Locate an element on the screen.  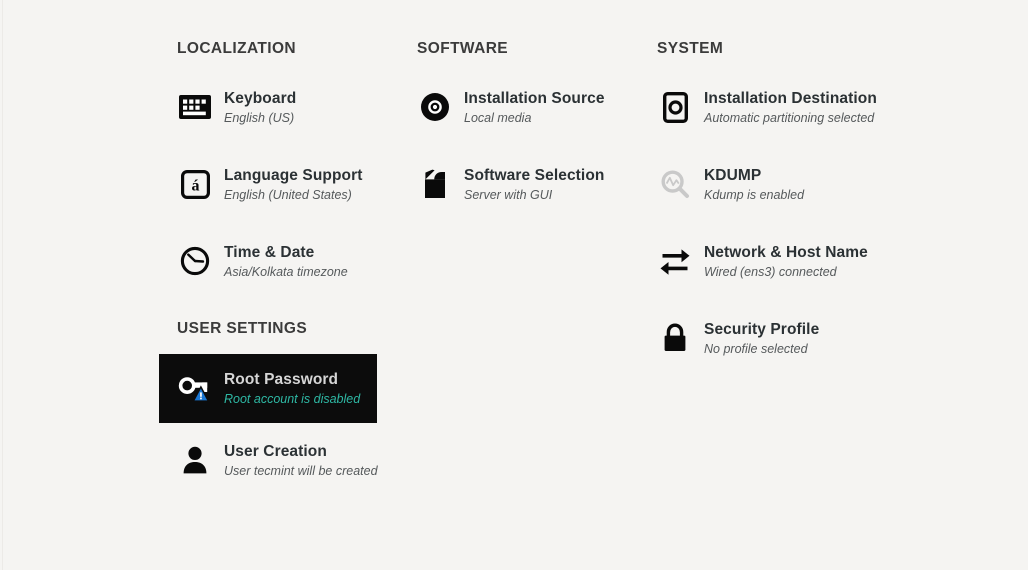
spoke-subtitle: Server with GUI is located at coordinates (508, 195).